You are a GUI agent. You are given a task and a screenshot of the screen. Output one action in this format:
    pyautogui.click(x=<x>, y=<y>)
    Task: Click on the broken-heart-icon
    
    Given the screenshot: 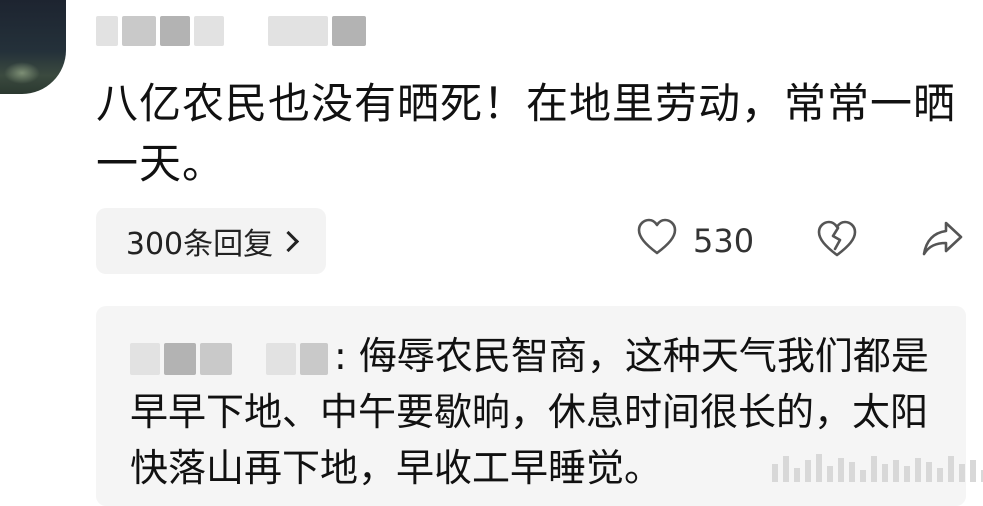 What is the action you would take?
    pyautogui.click(x=837, y=241)
    